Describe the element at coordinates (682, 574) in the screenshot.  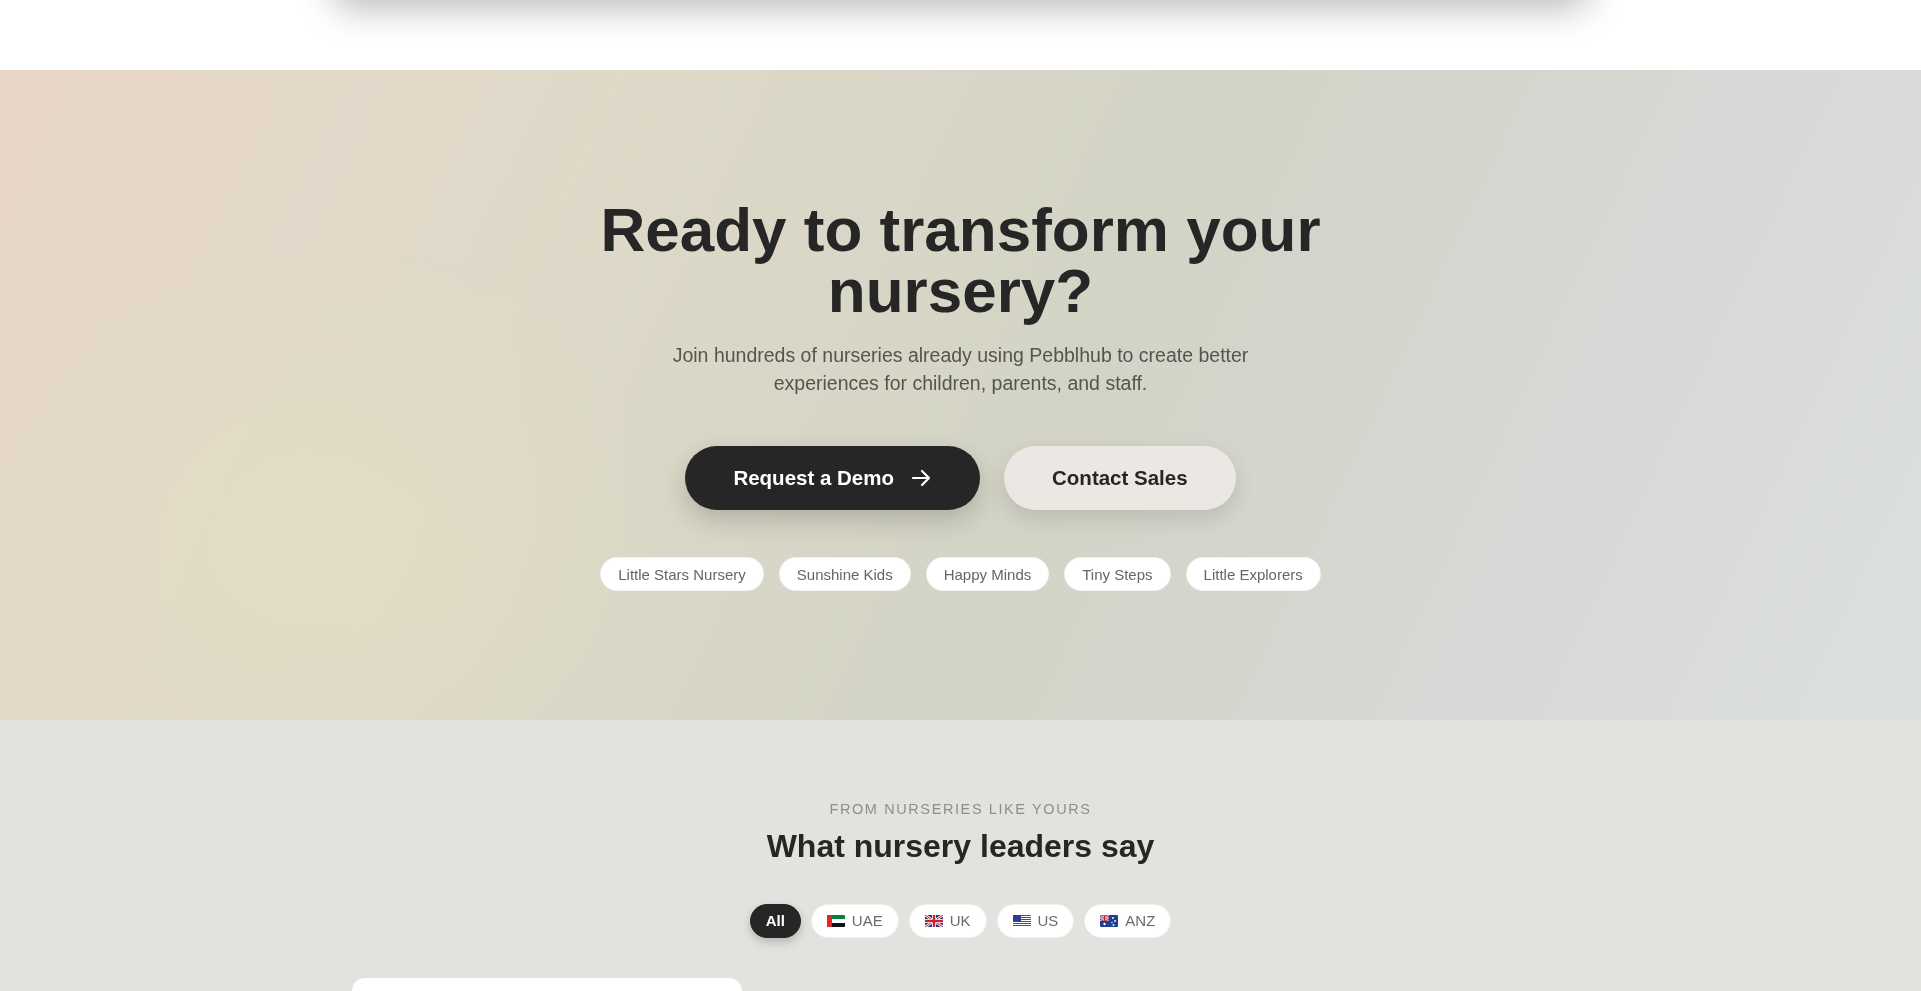
I see `nursery-name-tag: Little Stars Nursery` at that location.